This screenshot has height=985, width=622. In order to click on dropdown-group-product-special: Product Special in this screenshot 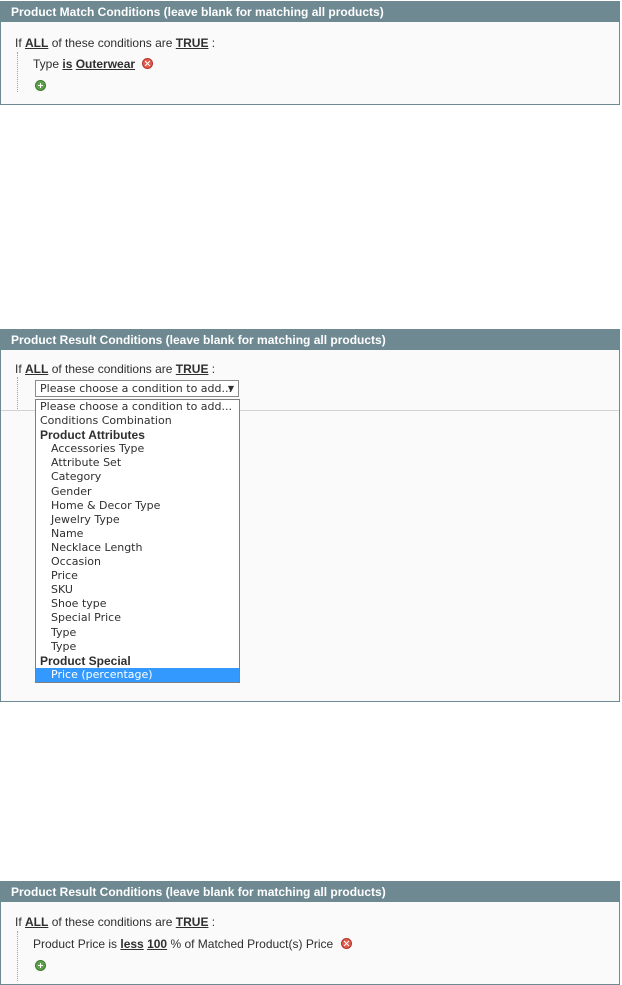, I will do `click(85, 660)`.